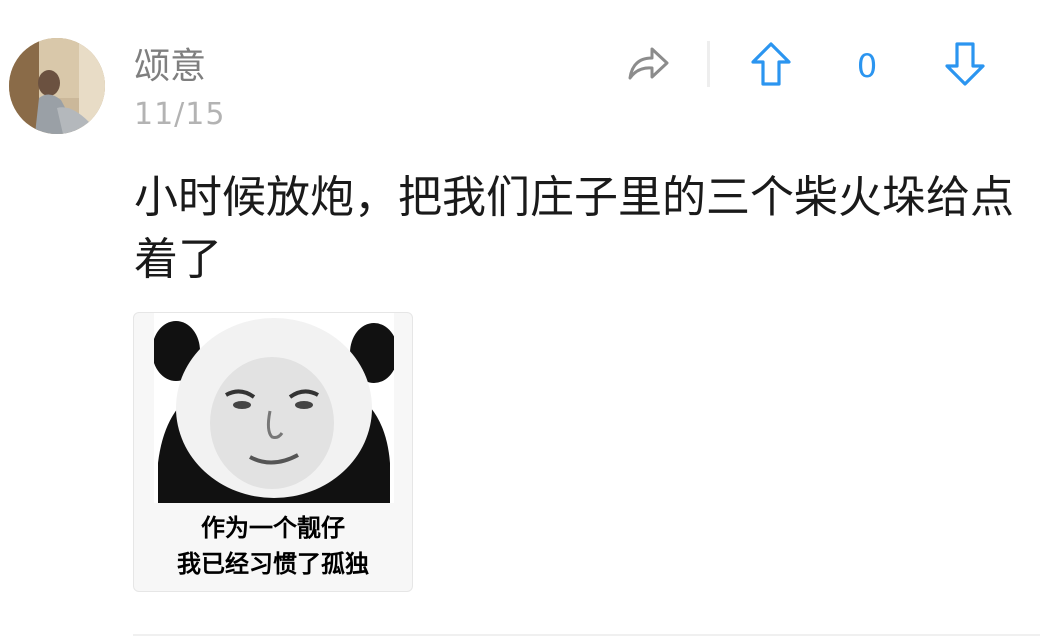  What do you see at coordinates (274, 408) in the screenshot?
I see `panda-meme-icon` at bounding box center [274, 408].